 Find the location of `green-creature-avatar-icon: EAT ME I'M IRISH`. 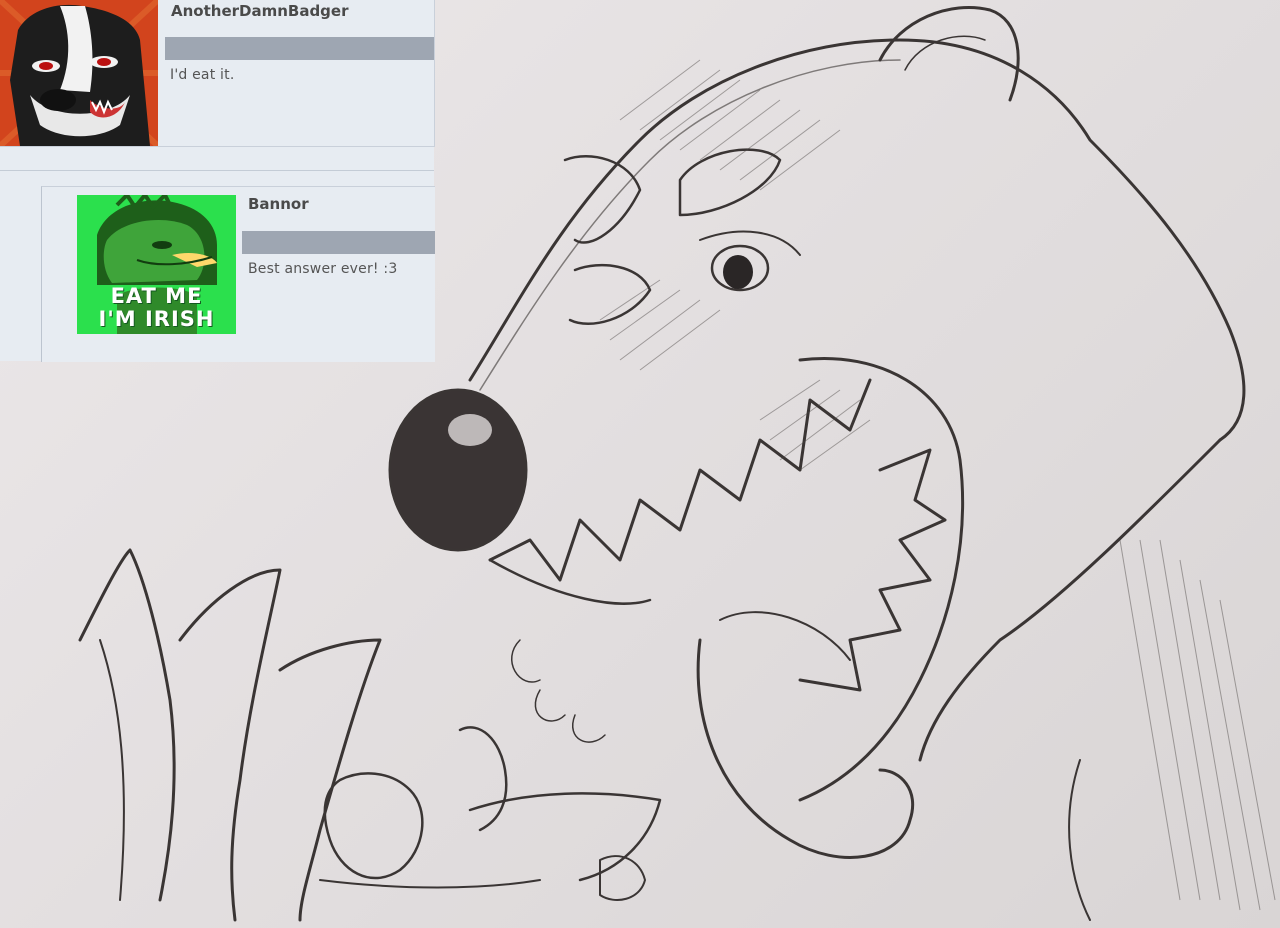

green-creature-avatar-icon: EAT ME I'M IRISH is located at coordinates (156, 264).